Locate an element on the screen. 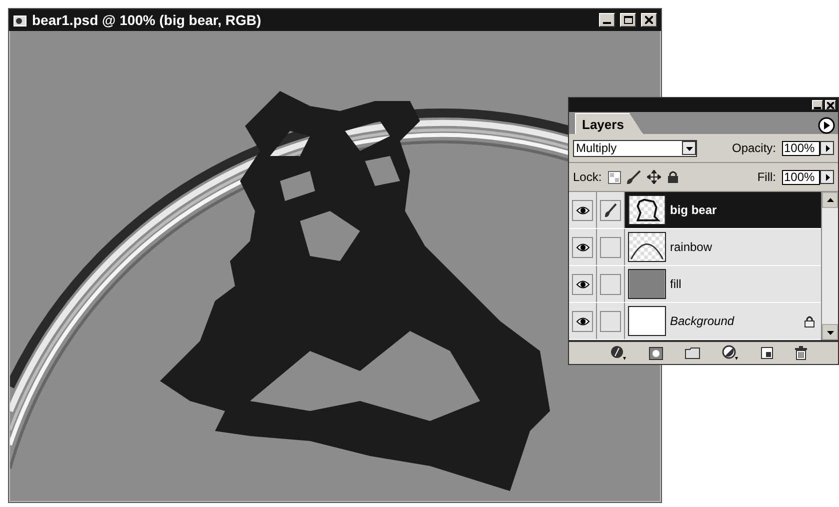 The width and height of the screenshot is (839, 507). maximize-icon is located at coordinates (628, 20).